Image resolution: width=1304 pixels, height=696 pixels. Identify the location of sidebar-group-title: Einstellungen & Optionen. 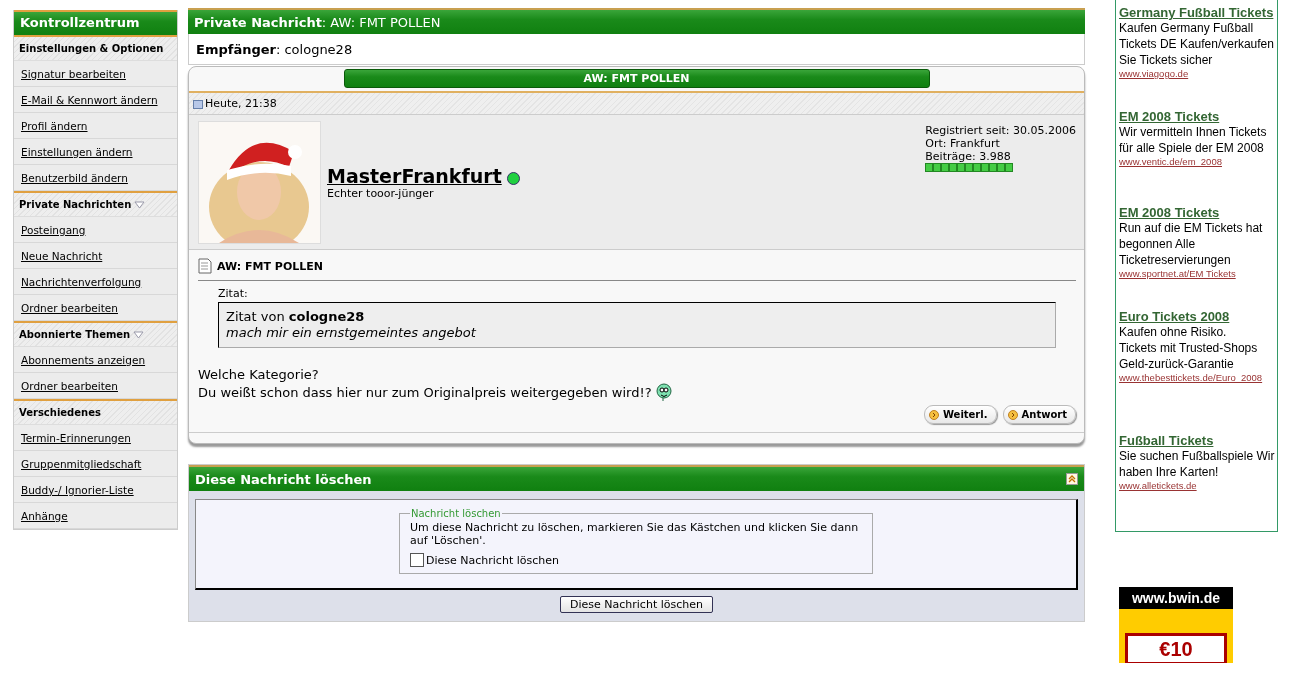
(91, 48).